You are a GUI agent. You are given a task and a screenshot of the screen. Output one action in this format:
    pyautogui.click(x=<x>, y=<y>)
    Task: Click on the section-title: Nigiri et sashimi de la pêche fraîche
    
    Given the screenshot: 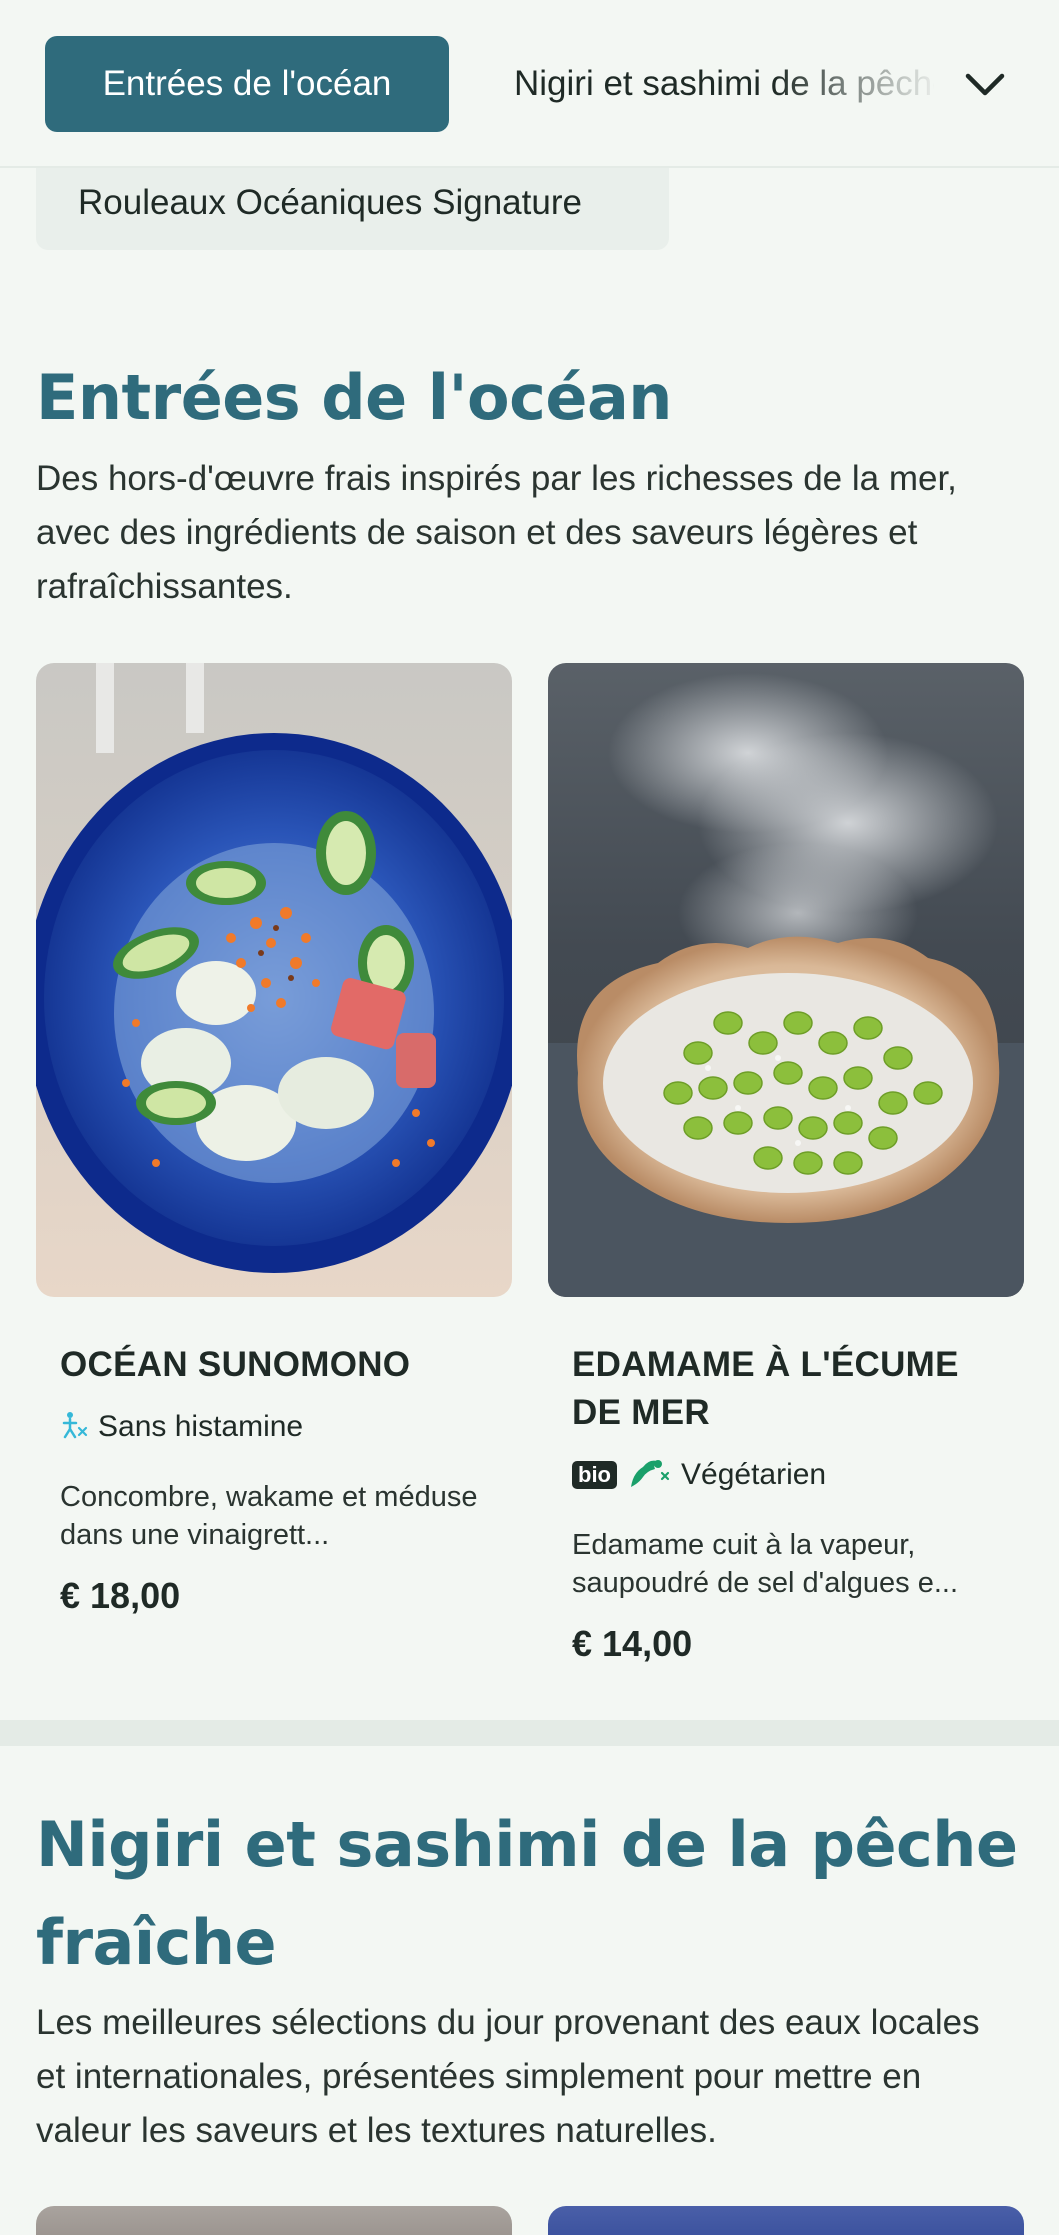 What is the action you would take?
    pyautogui.click(x=527, y=1893)
    